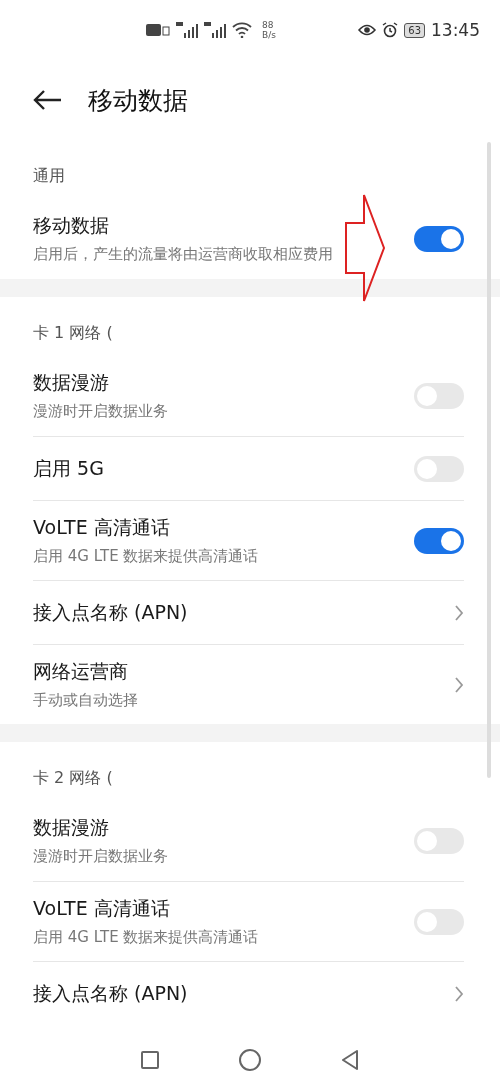  Describe the element at coordinates (390, 30) in the screenshot. I see `alarm-icon` at that location.